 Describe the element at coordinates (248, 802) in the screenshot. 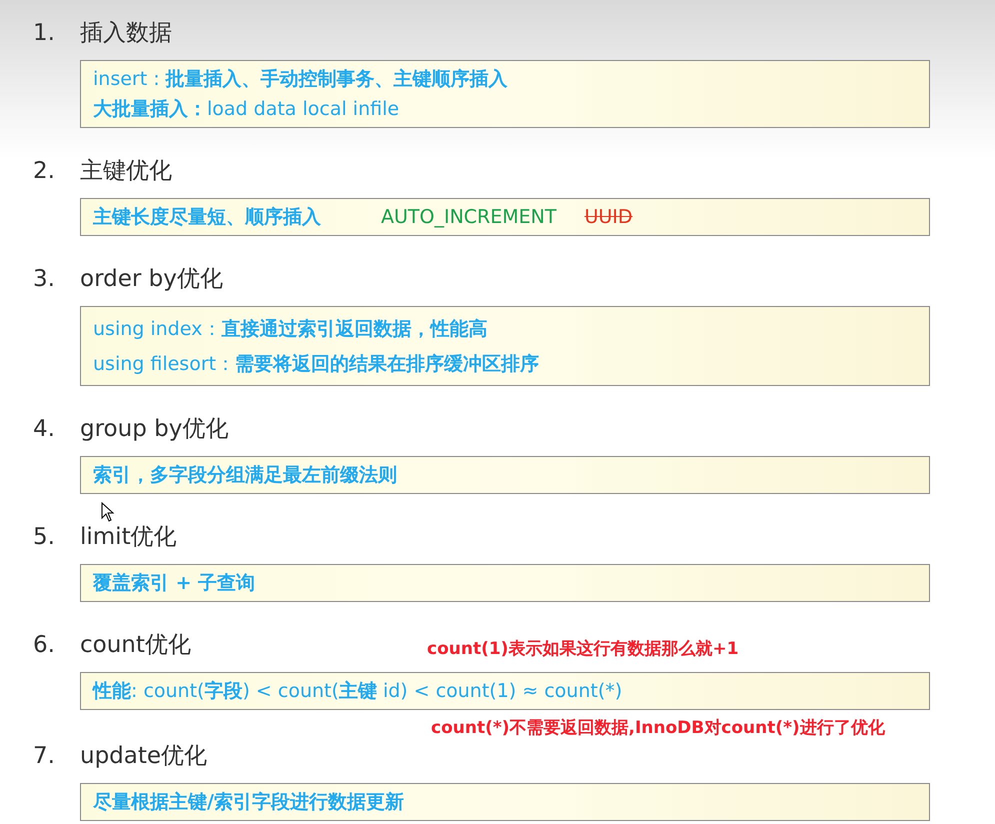

I see `tip-text: 尽量根据主键/索引字段进行数据更新` at that location.